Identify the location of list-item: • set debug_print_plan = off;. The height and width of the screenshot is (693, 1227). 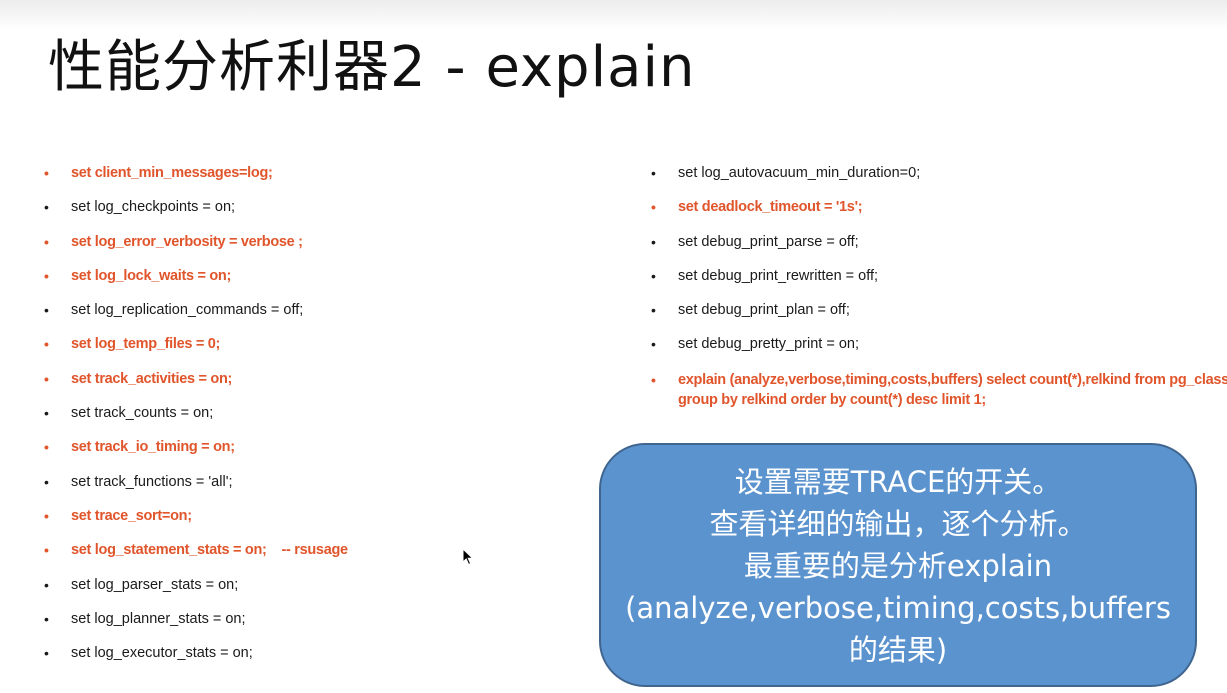
(936, 310).